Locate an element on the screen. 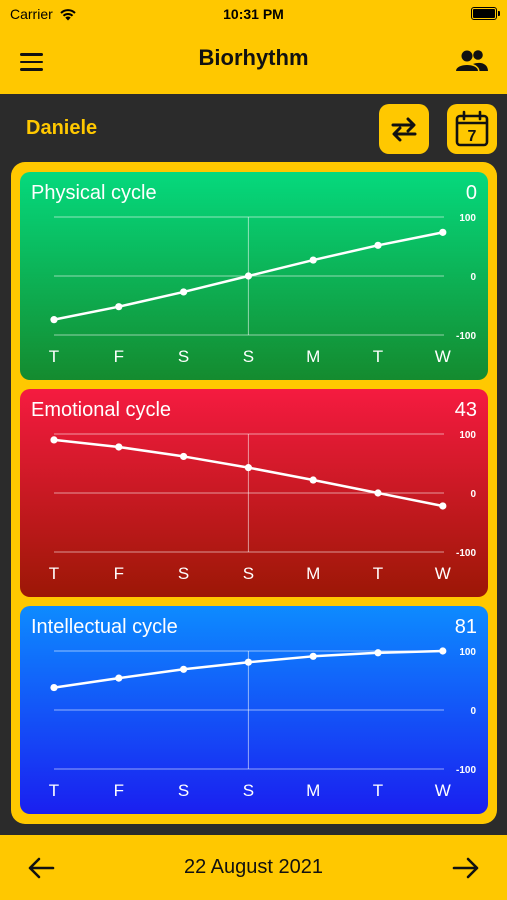 This screenshot has height=900, width=507. swap-button is located at coordinates (404, 129).